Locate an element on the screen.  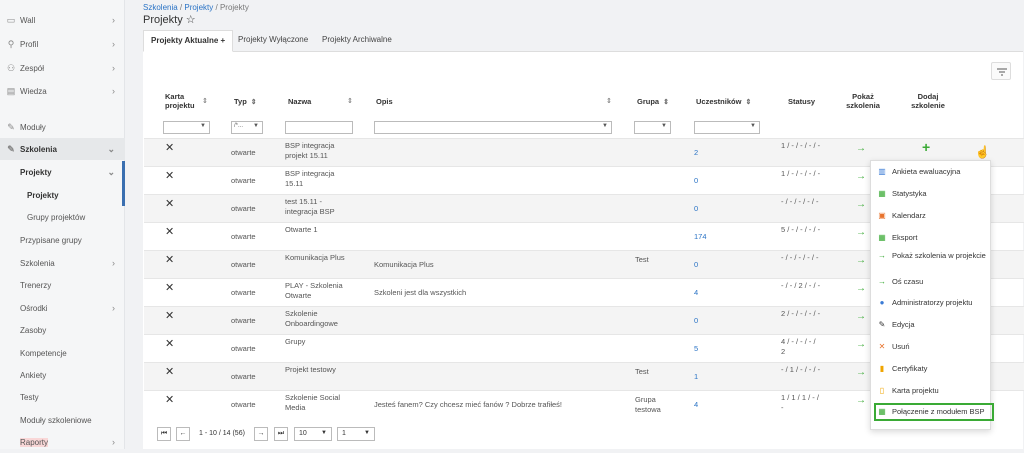
cell-uczestnikow-link: 5 is located at coordinates (696, 349).